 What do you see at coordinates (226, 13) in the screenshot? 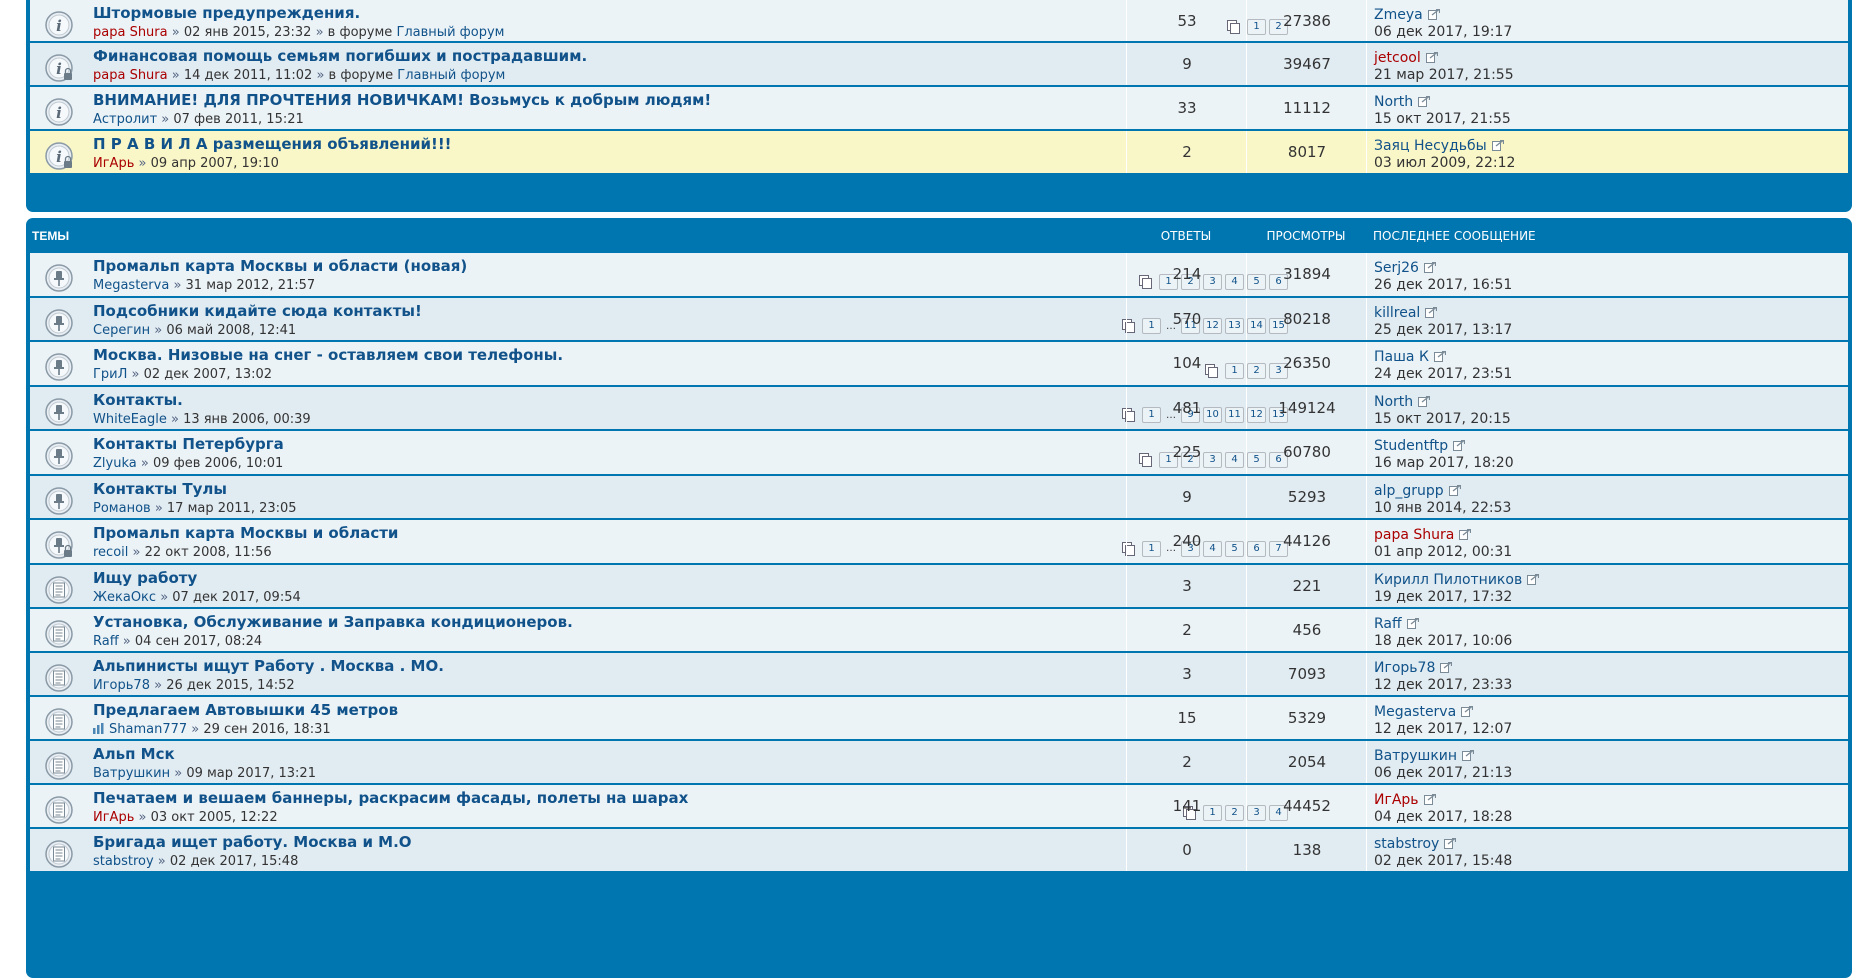
I see `topic-title-link: Штормовые предупреждения.` at bounding box center [226, 13].